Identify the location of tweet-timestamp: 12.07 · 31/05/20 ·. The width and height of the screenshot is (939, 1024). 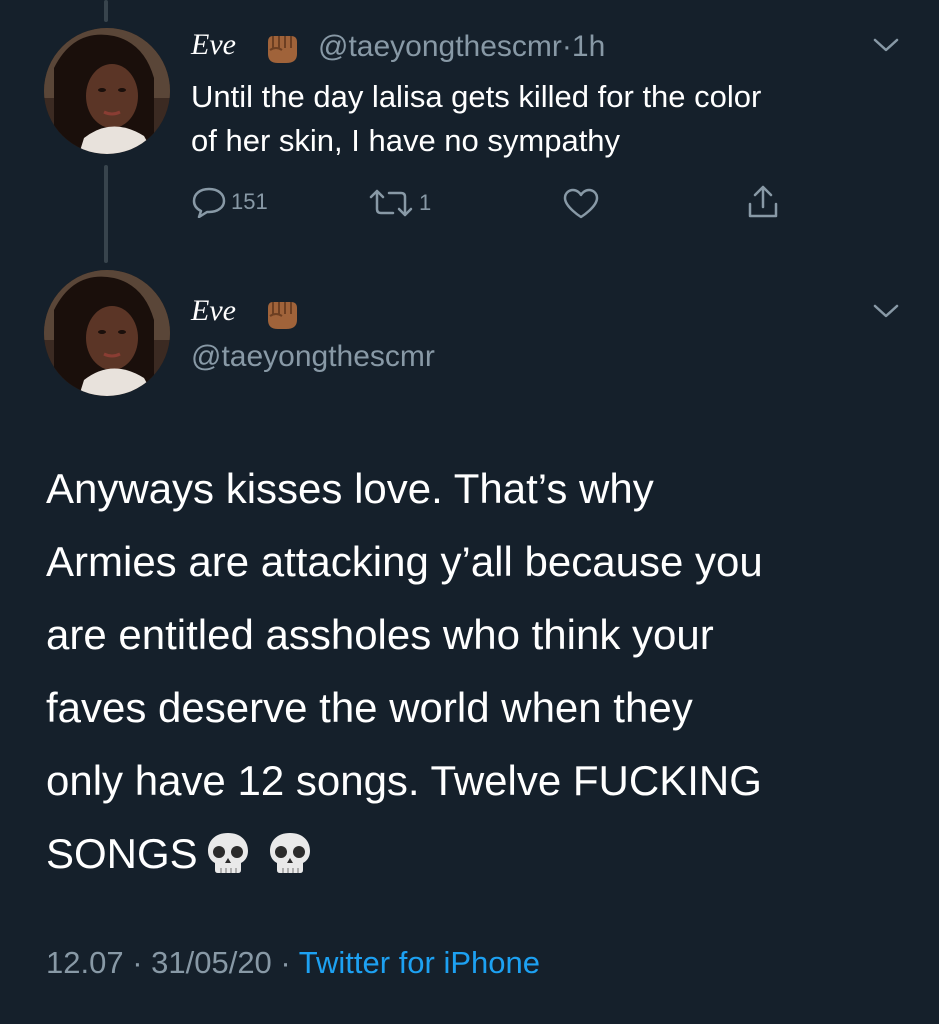
(172, 962).